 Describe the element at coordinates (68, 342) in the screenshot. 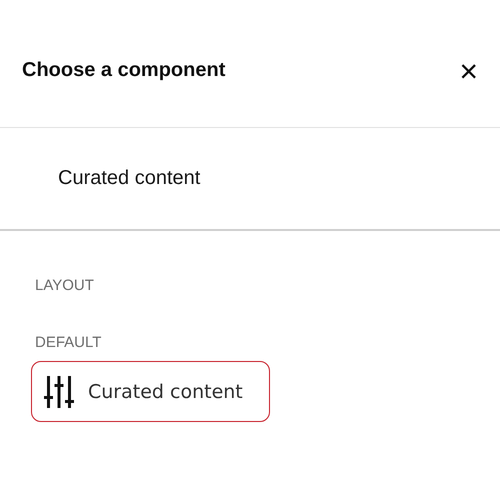

I see `section-heading: DEFAULT` at that location.